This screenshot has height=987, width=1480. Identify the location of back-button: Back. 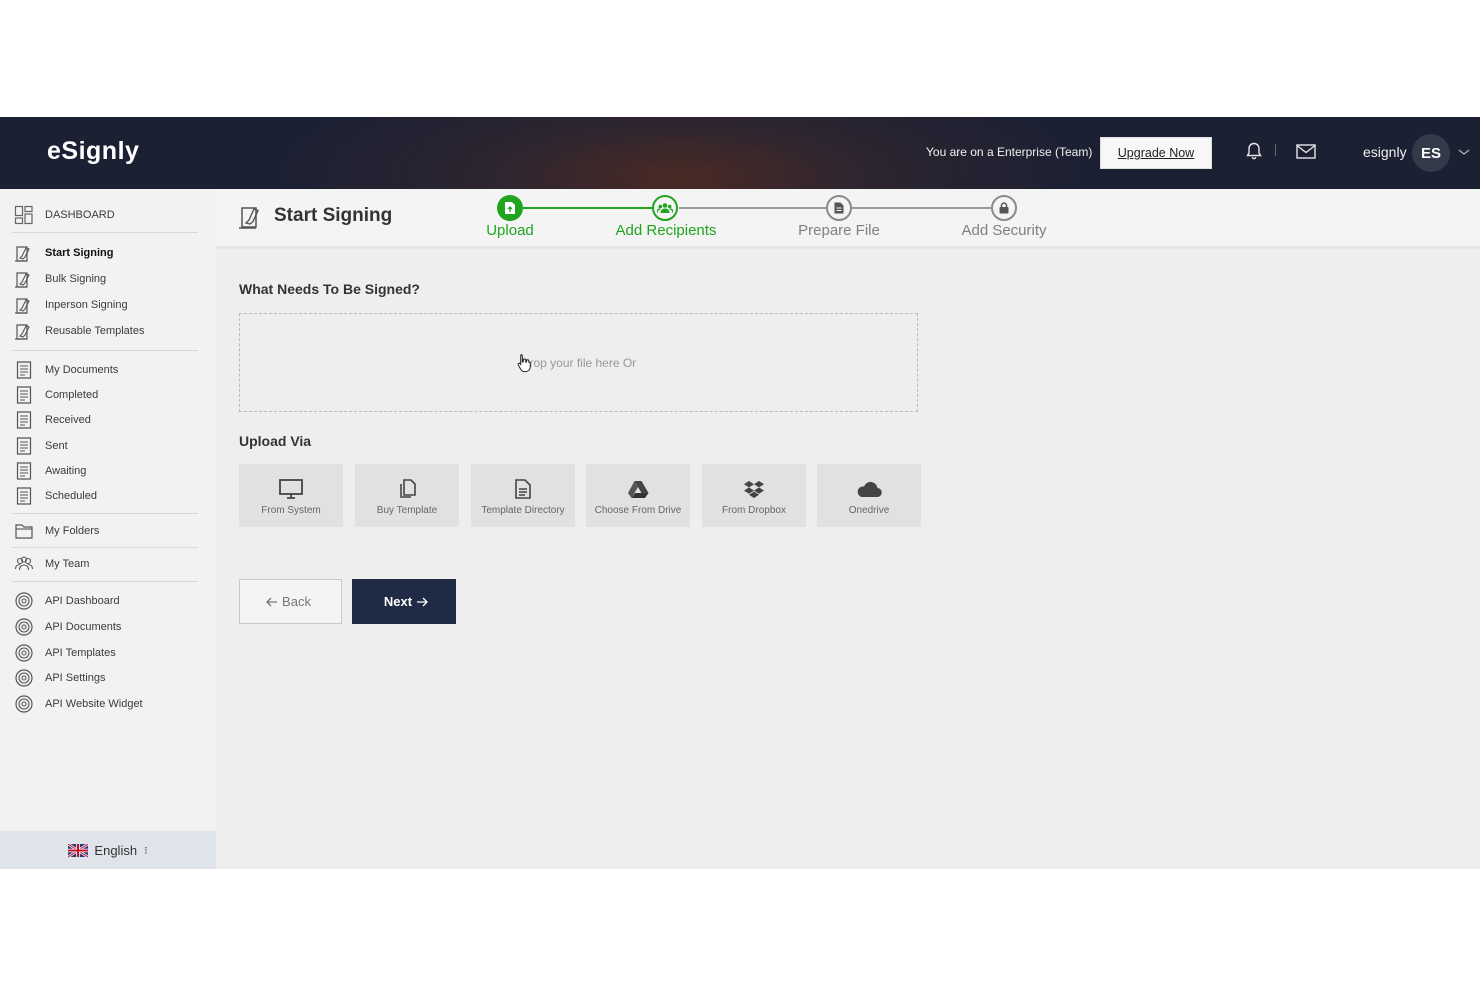
(290, 601).